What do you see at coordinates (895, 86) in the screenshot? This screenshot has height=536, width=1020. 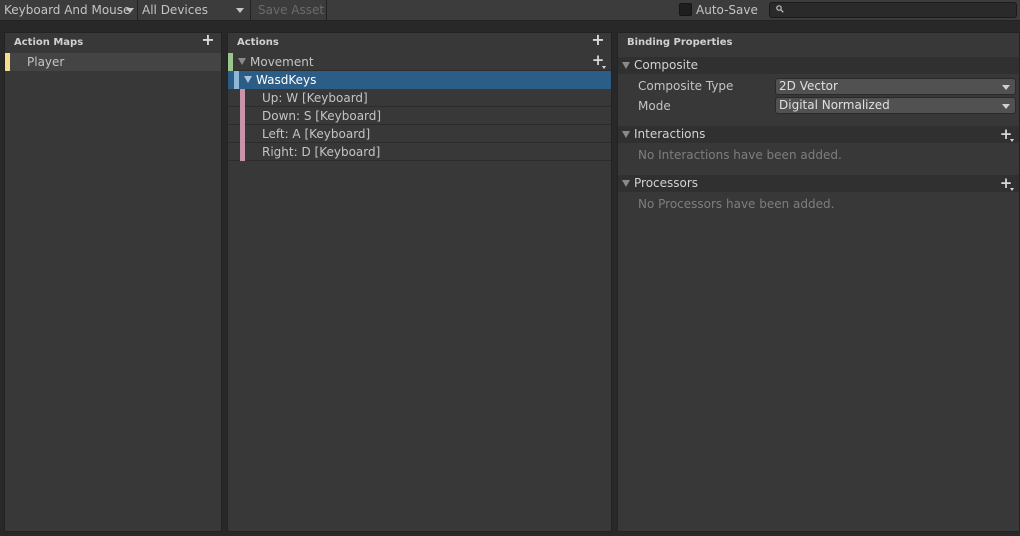 I see `composite-type-dropdown: 2D Vector` at bounding box center [895, 86].